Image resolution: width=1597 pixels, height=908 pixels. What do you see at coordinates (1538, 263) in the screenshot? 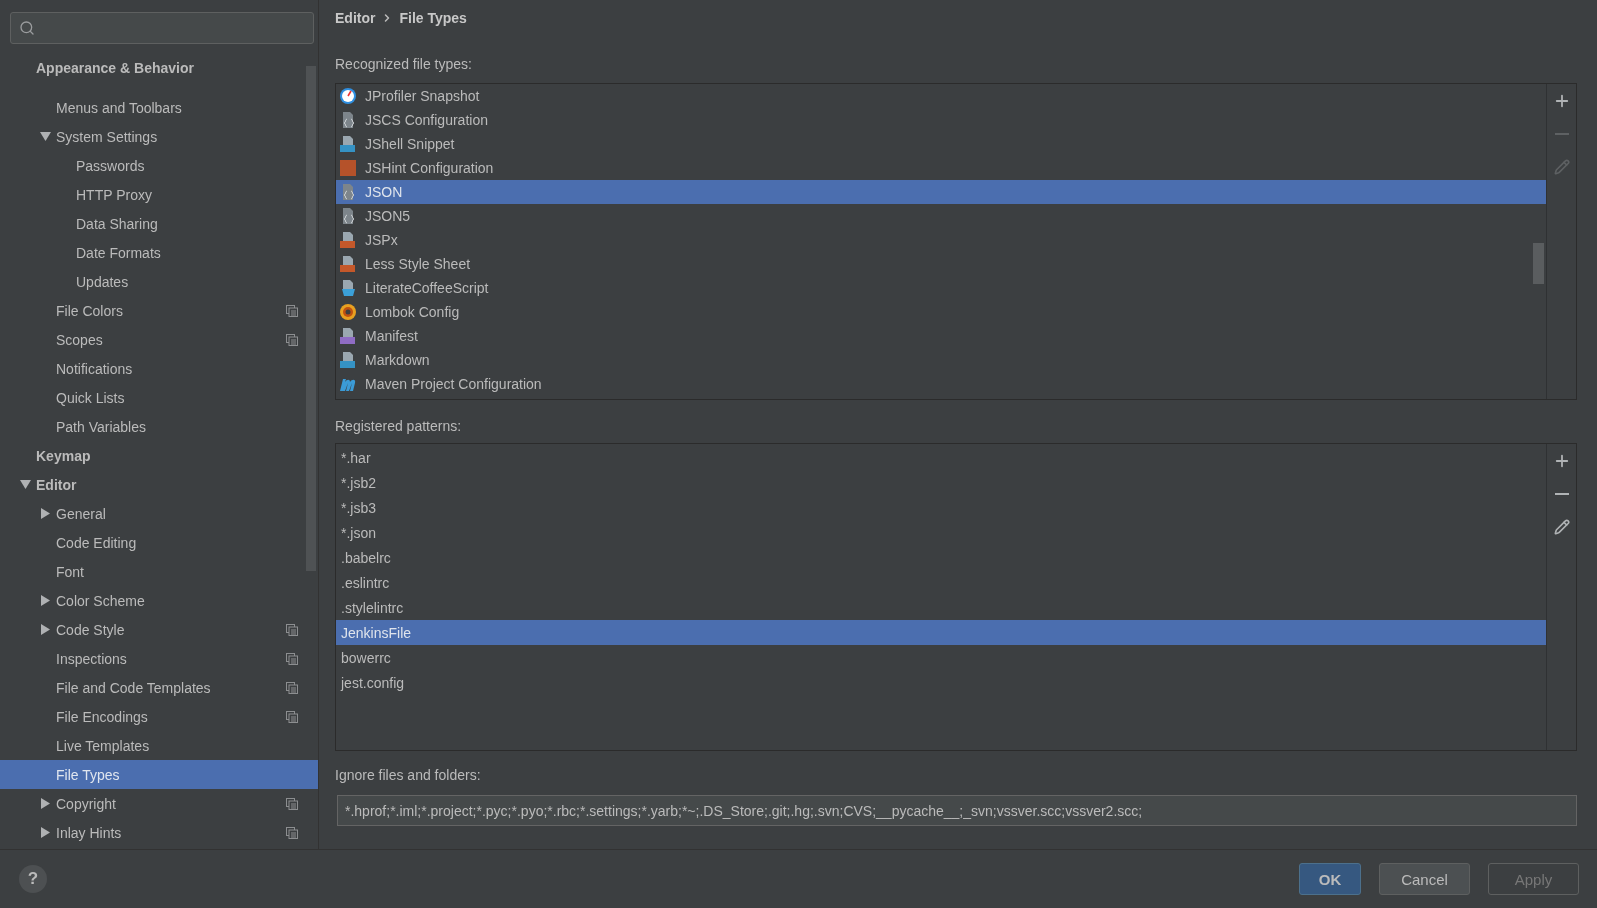
I see `scrollbar-thumb` at bounding box center [1538, 263].